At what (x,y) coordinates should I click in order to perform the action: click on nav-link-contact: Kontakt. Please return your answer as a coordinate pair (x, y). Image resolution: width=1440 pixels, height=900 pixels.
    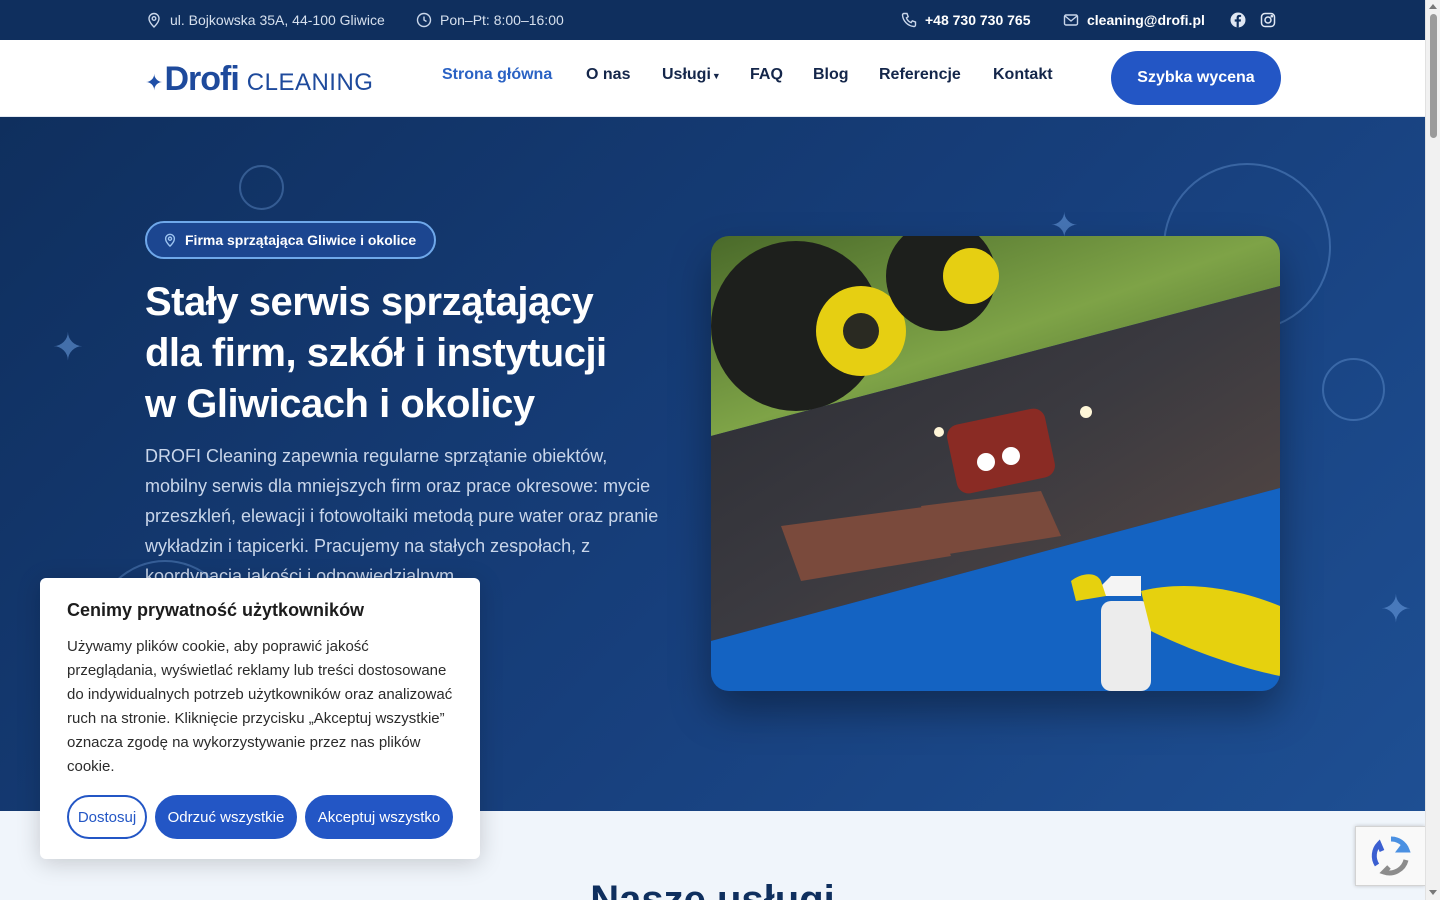
    Looking at the image, I should click on (1023, 75).